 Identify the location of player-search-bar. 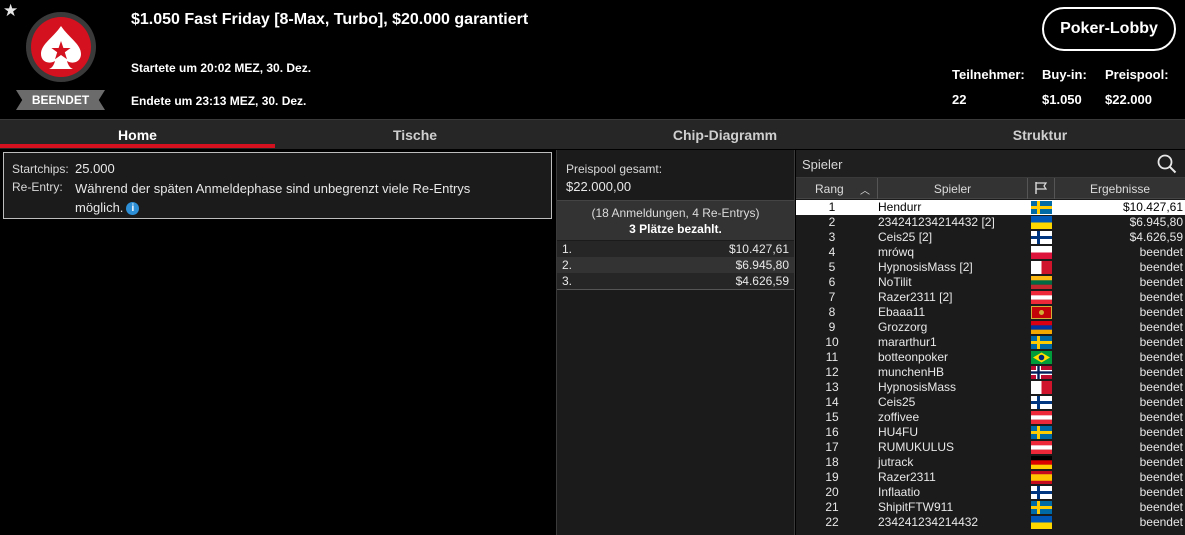
(990, 164).